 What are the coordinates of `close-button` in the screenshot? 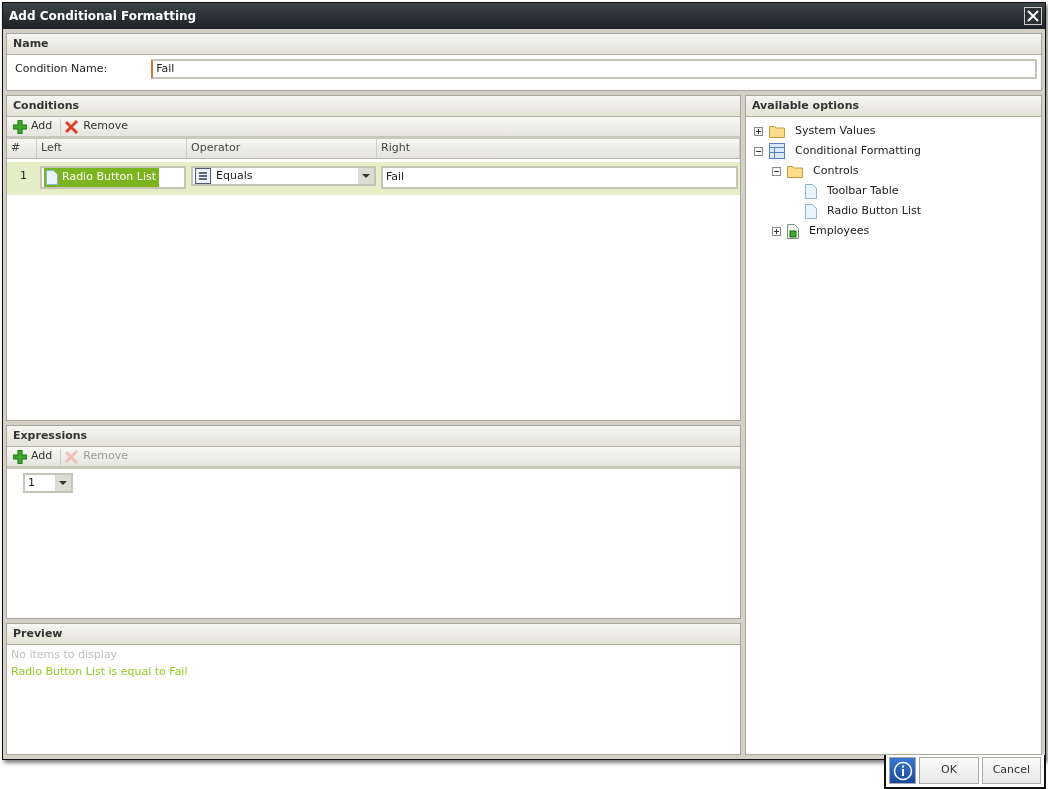 It's located at (1033, 16).